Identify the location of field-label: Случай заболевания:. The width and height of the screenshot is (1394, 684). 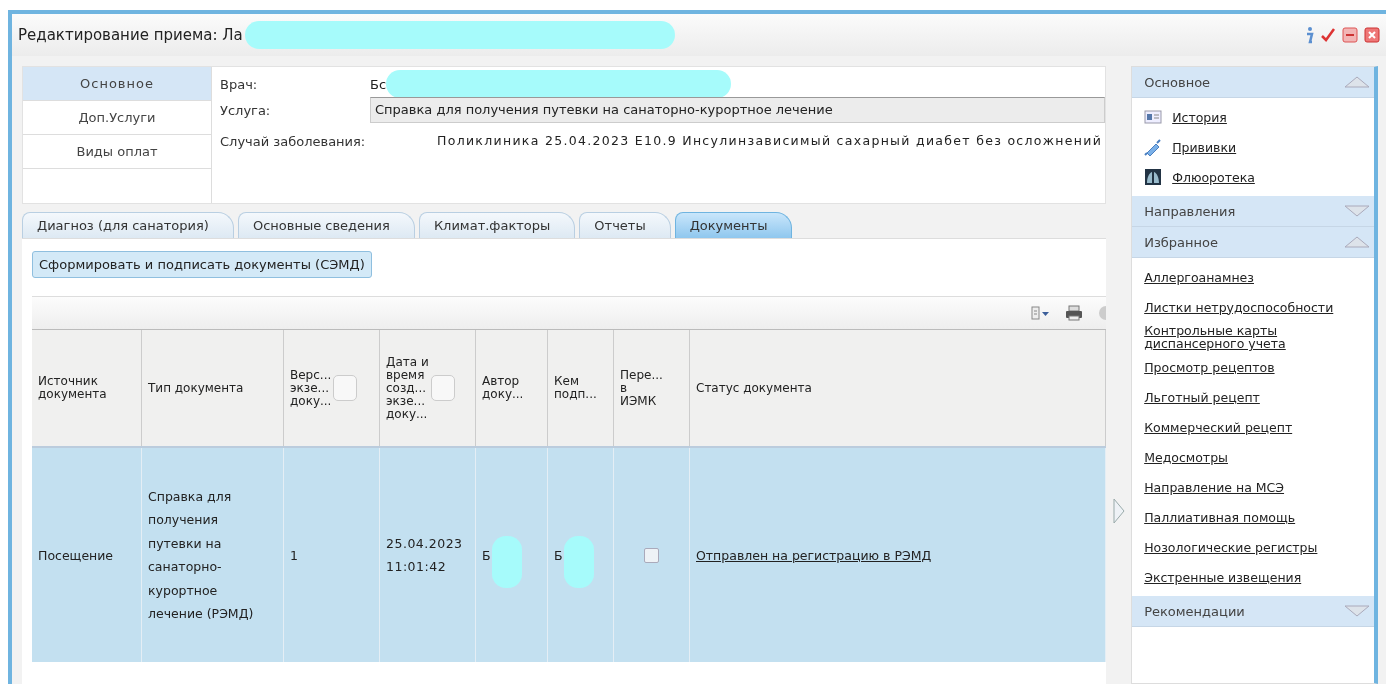
(293, 141).